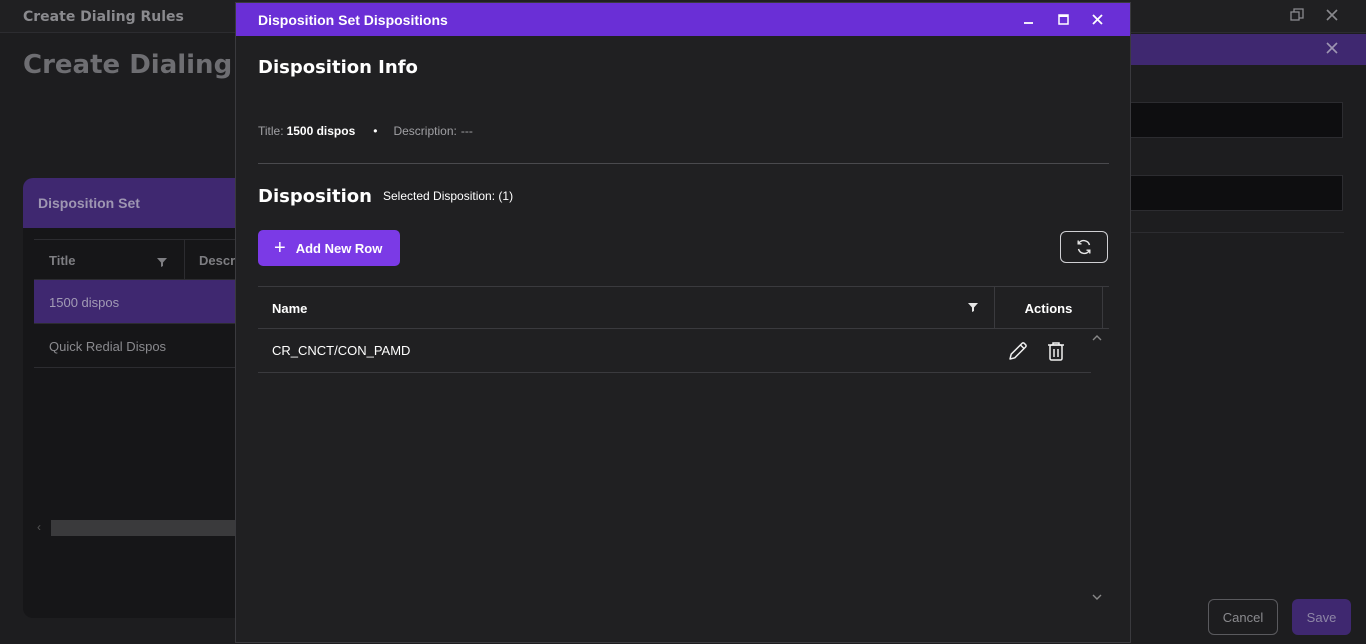 Image resolution: width=1366 pixels, height=644 pixels. What do you see at coordinates (271, 131) in the screenshot?
I see `title-label: Title:` at bounding box center [271, 131].